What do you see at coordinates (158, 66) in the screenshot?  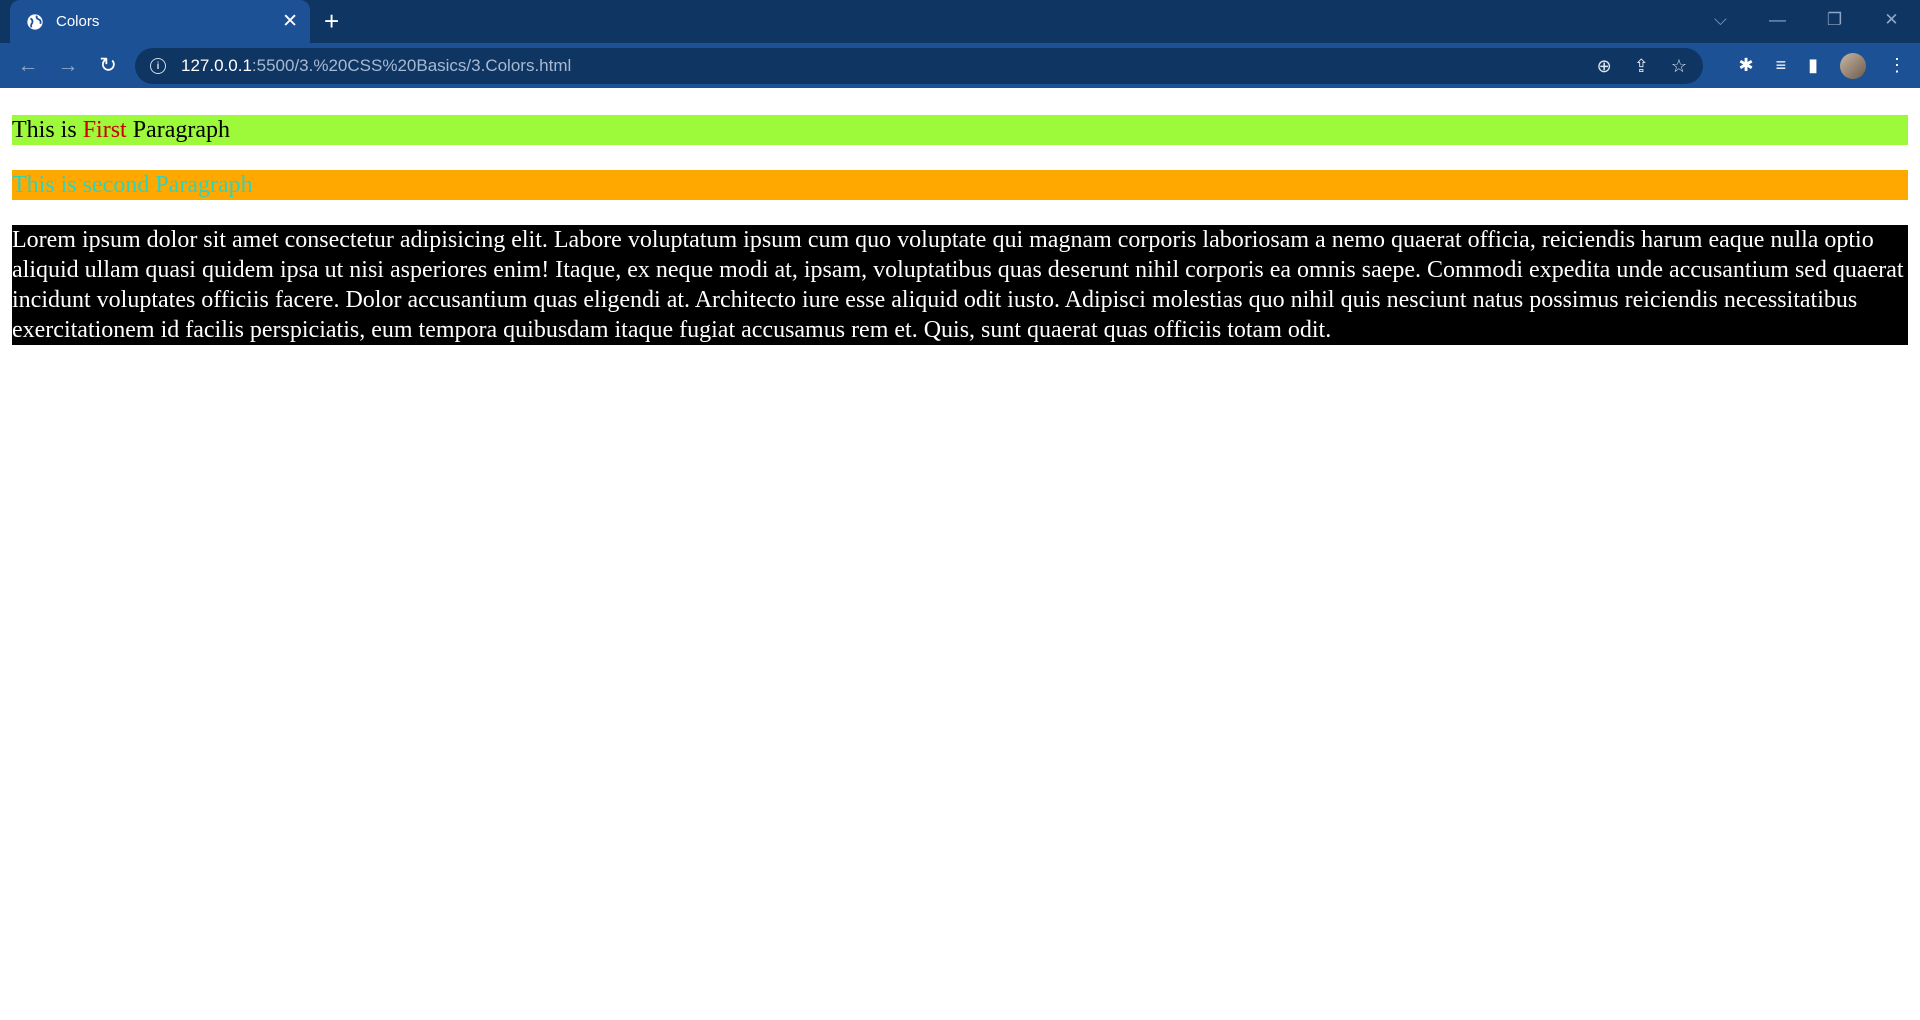 I see `site-info-icon: i` at bounding box center [158, 66].